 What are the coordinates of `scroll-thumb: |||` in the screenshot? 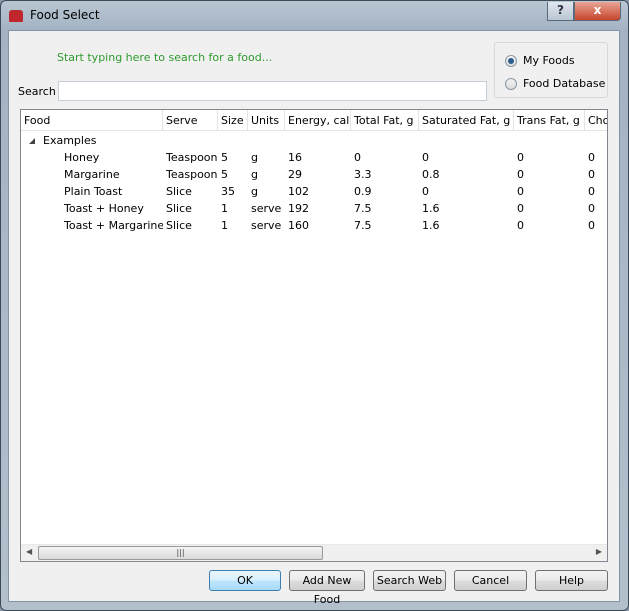 It's located at (180, 553).